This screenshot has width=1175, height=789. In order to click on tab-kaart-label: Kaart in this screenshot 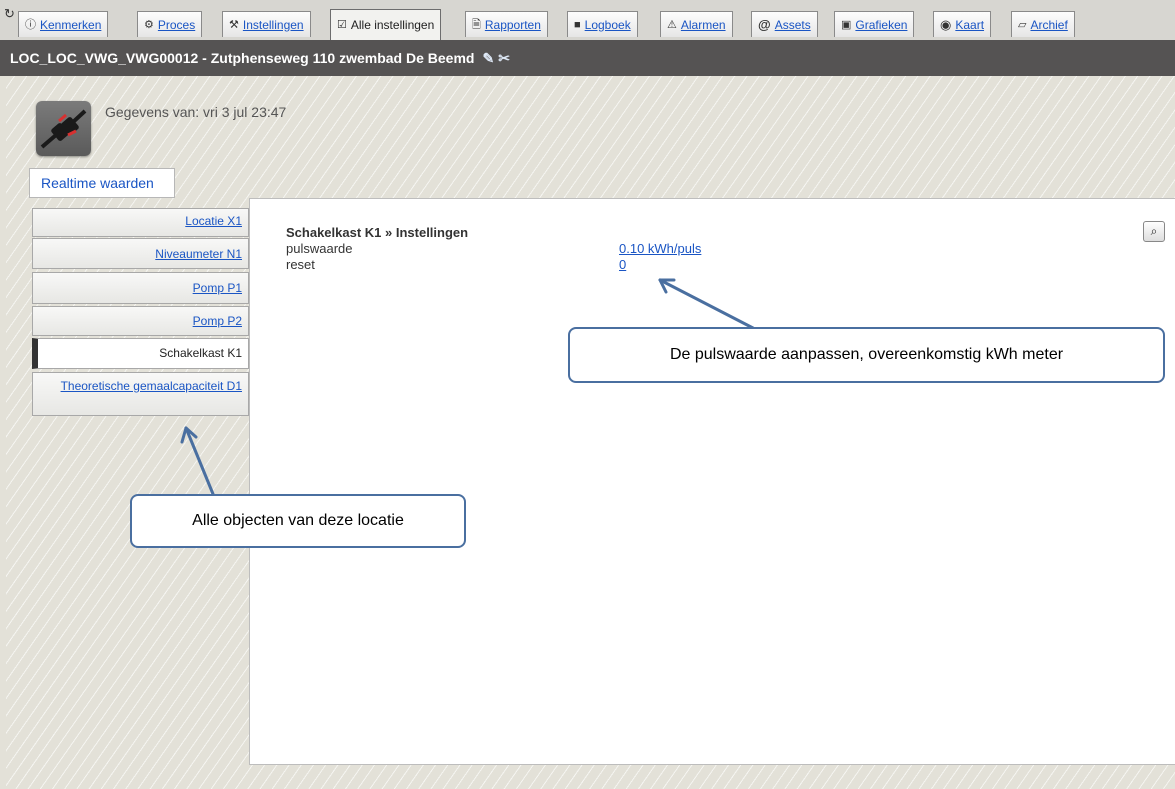, I will do `click(969, 25)`.